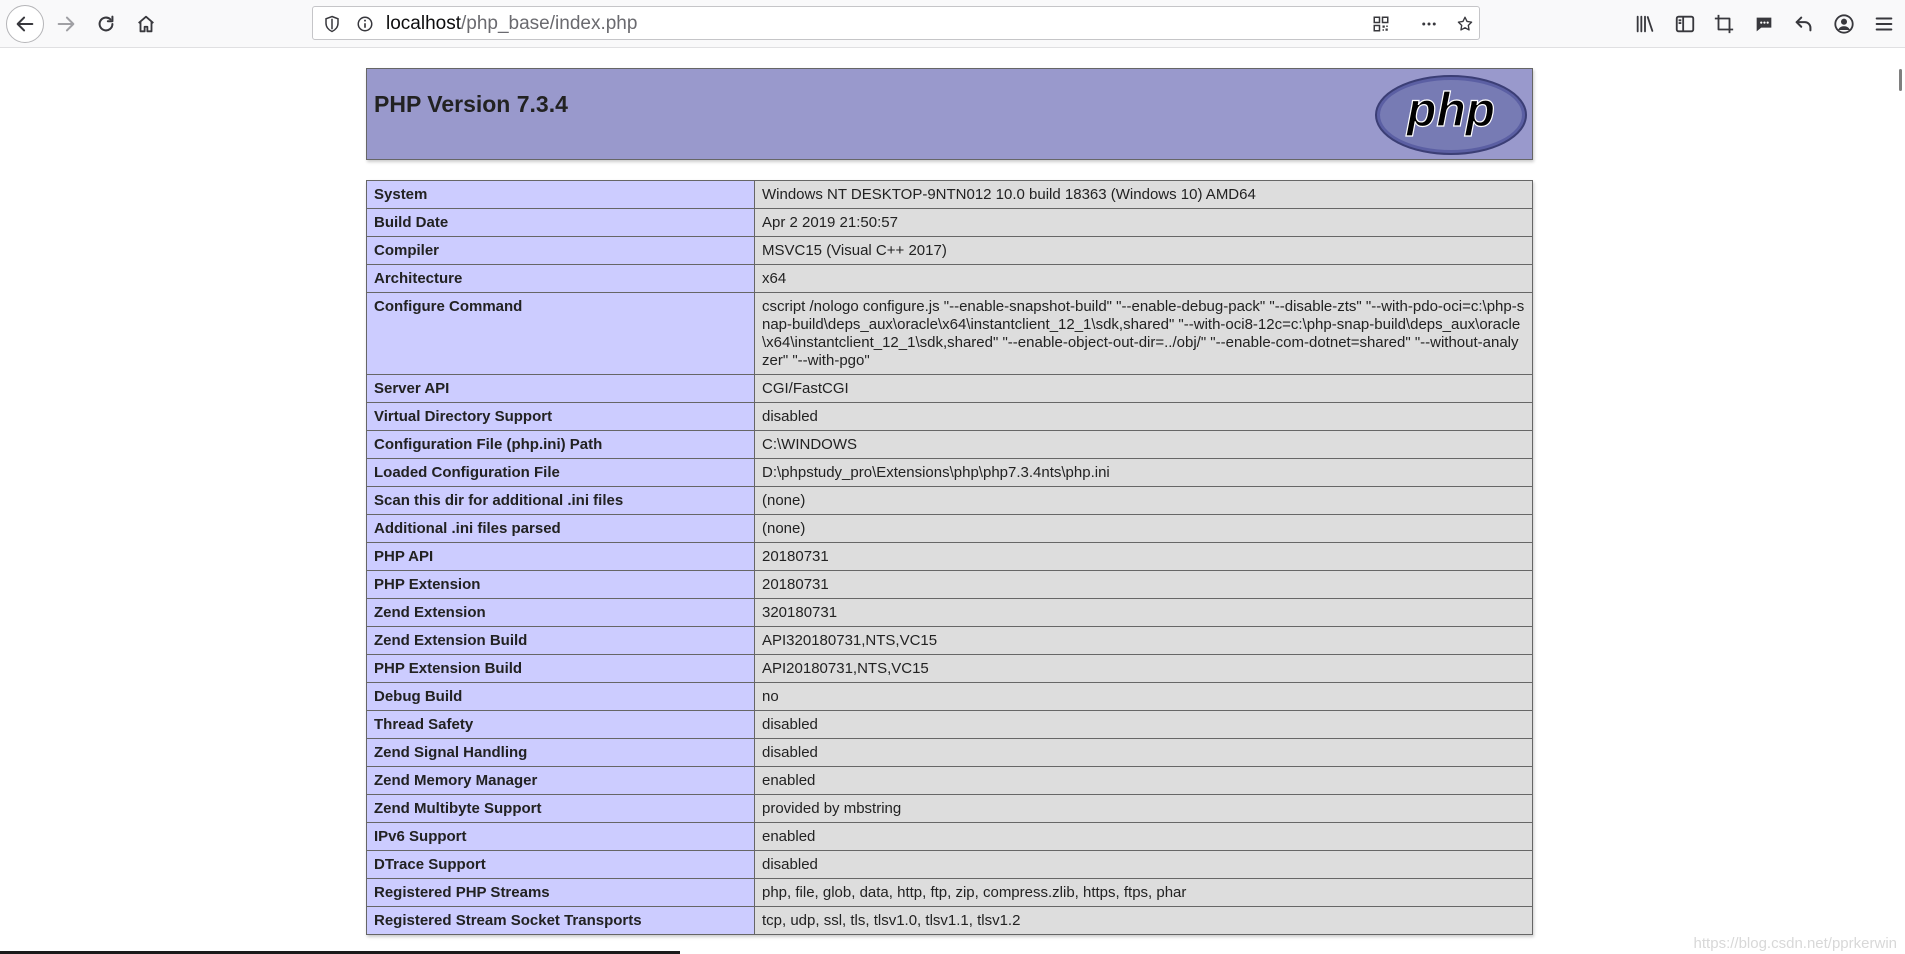  I want to click on row-label: Compiler, so click(560, 250).